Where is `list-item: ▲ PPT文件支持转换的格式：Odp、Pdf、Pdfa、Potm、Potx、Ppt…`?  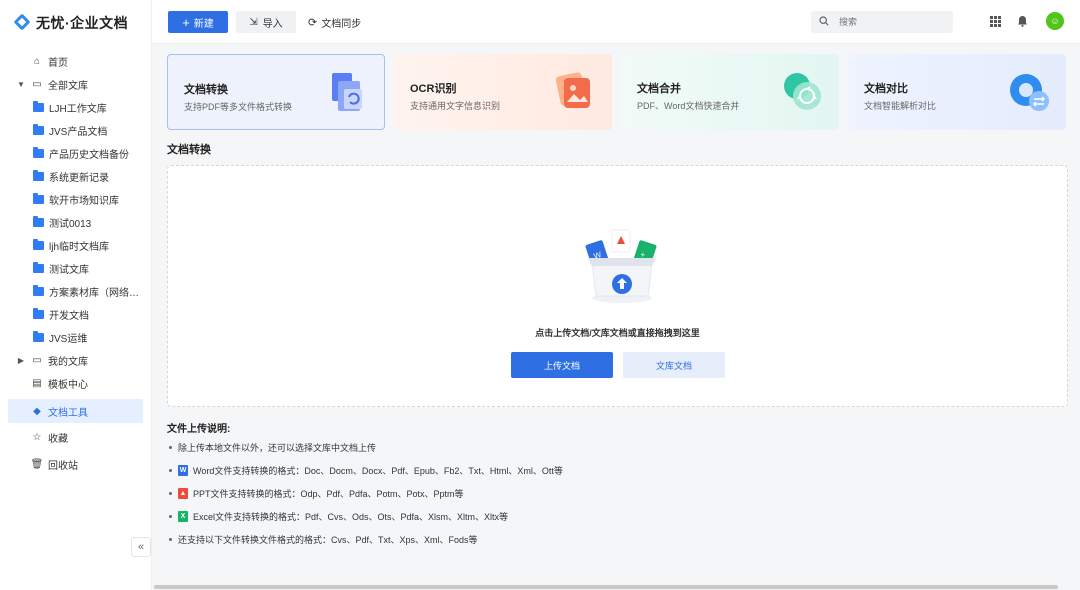 list-item: ▲ PPT文件支持转换的格式：Odp、Pdf、Pdfa、Potm、Potx、Ppt… is located at coordinates (366, 493).